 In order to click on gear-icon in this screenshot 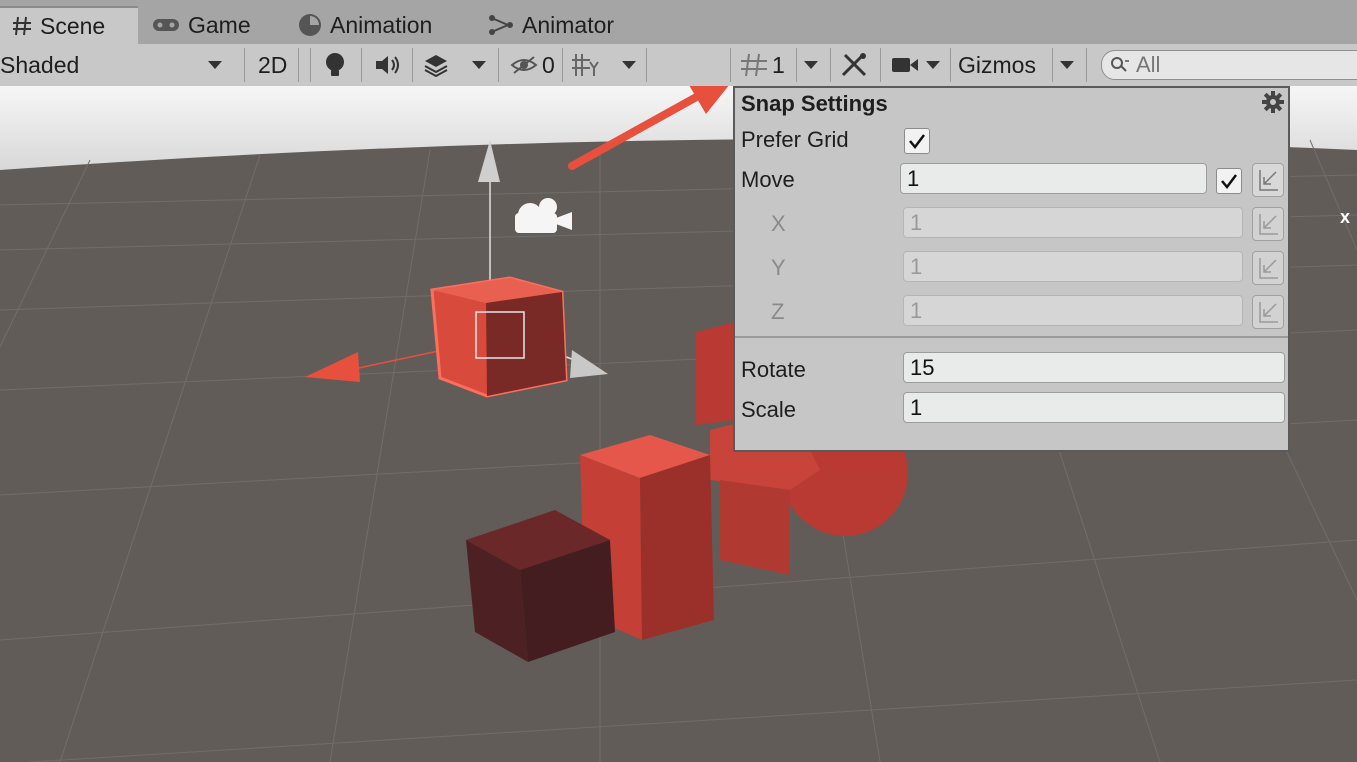, I will do `click(1273, 102)`.